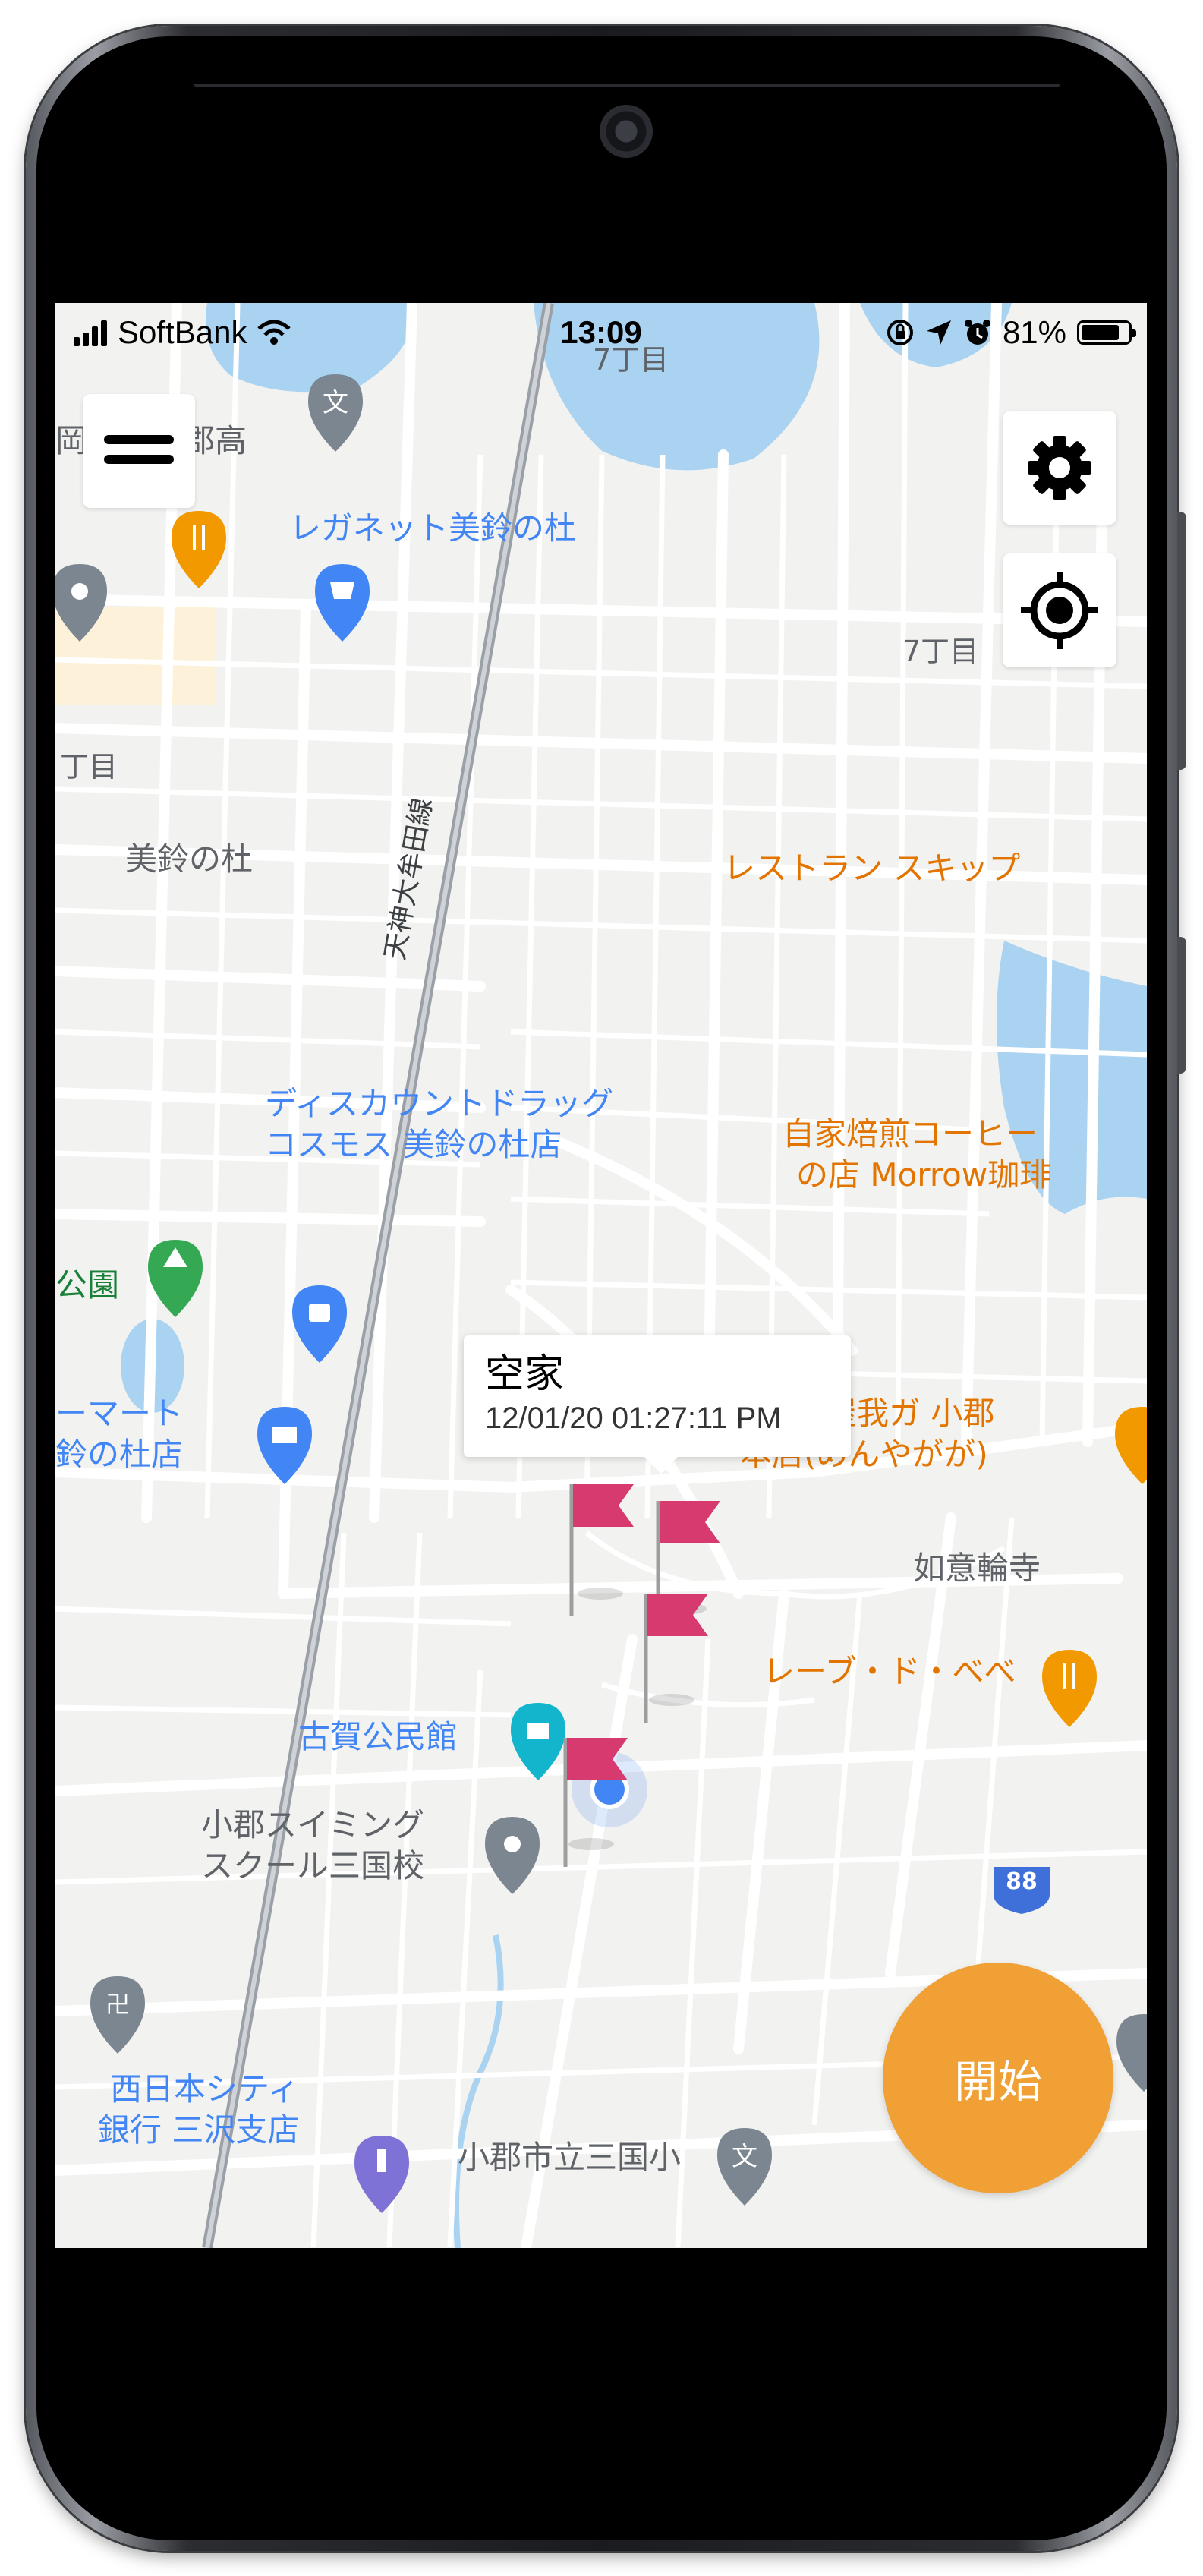 The width and height of the screenshot is (1203, 2576). Describe the element at coordinates (525, 1374) in the screenshot. I see `callout-title: 空家` at that location.